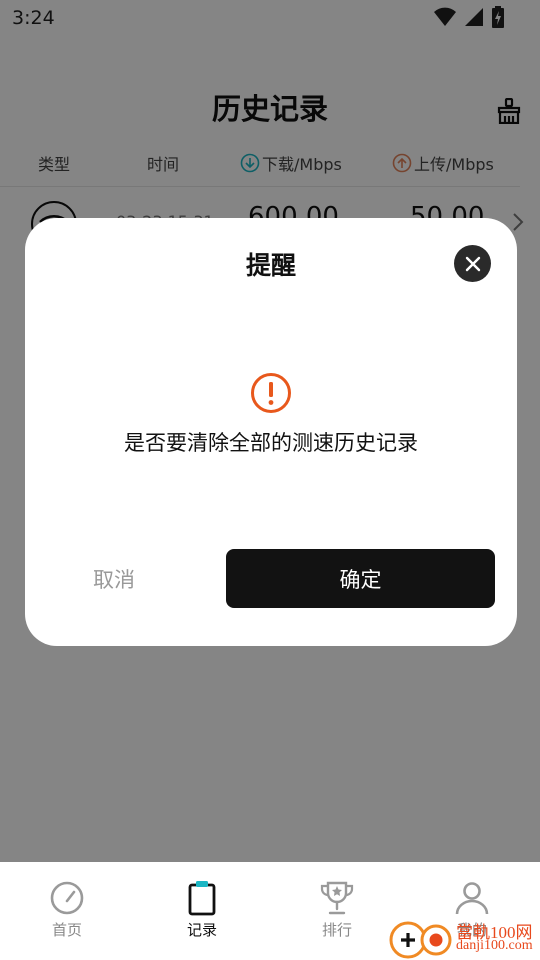  I want to click on nav-item-rank: 排行, so click(337, 910).